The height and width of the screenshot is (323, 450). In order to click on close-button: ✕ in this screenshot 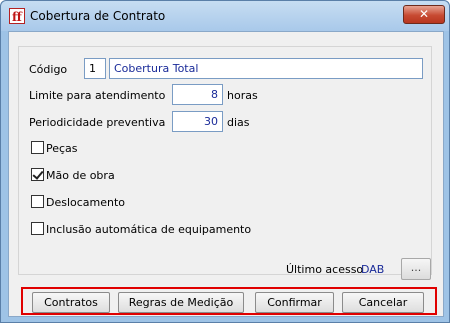, I will do `click(424, 14)`.